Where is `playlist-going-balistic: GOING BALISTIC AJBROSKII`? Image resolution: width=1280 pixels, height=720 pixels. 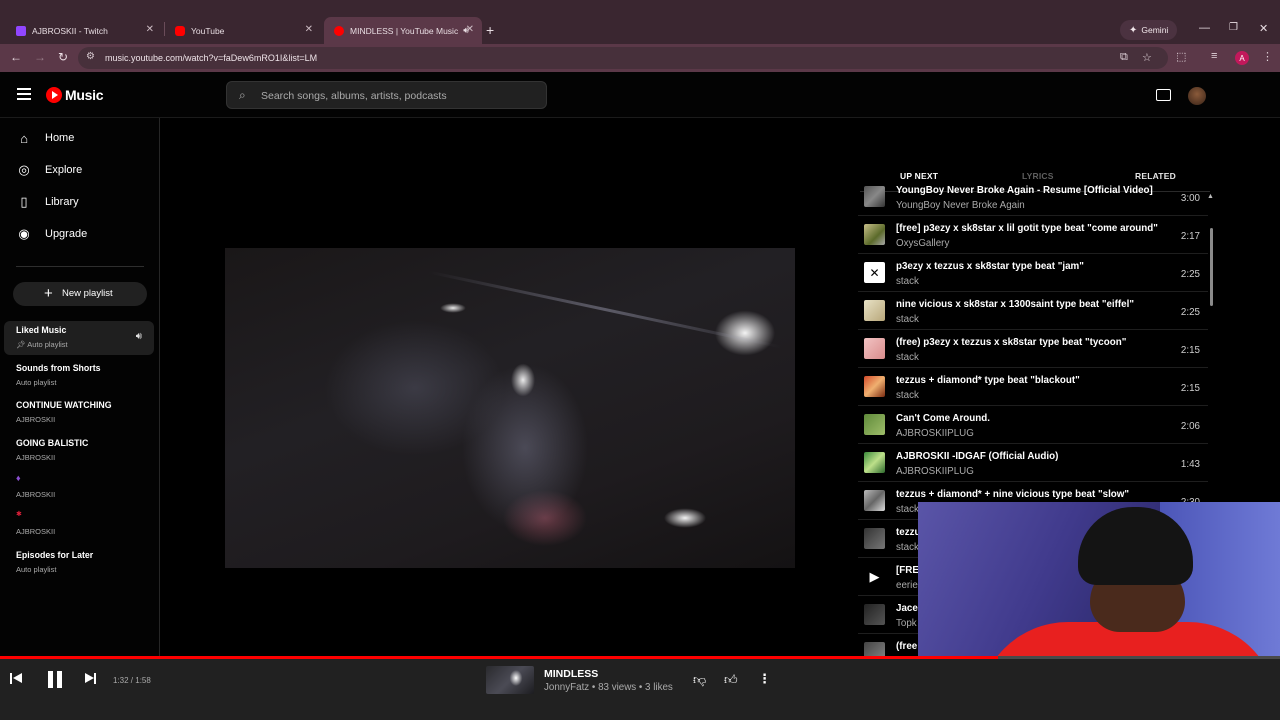
playlist-going-balistic: GOING BALISTIC AJBROSKII is located at coordinates (79, 451).